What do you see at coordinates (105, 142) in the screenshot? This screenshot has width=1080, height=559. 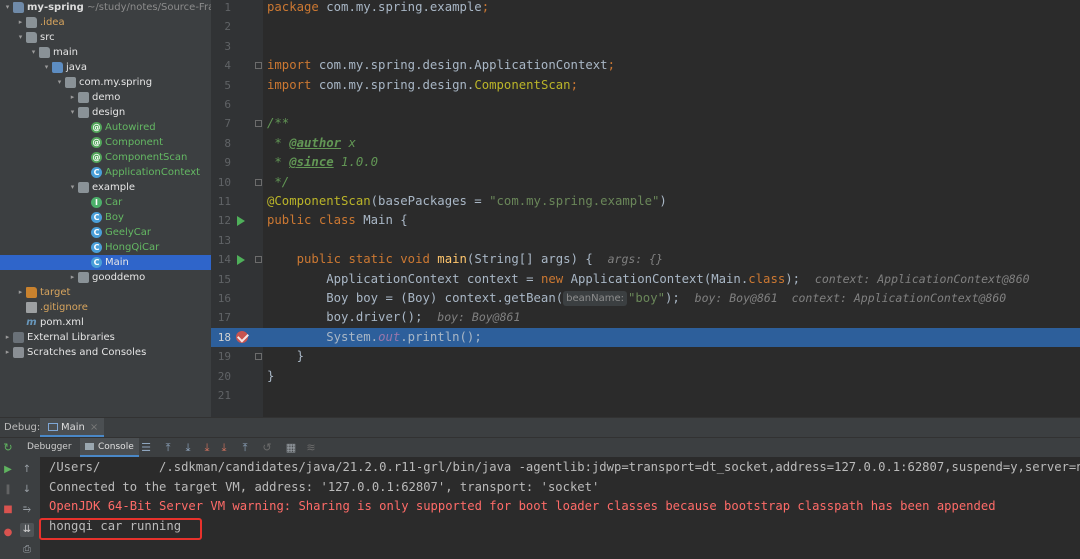 I see `tree-item-component: @ Component` at bounding box center [105, 142].